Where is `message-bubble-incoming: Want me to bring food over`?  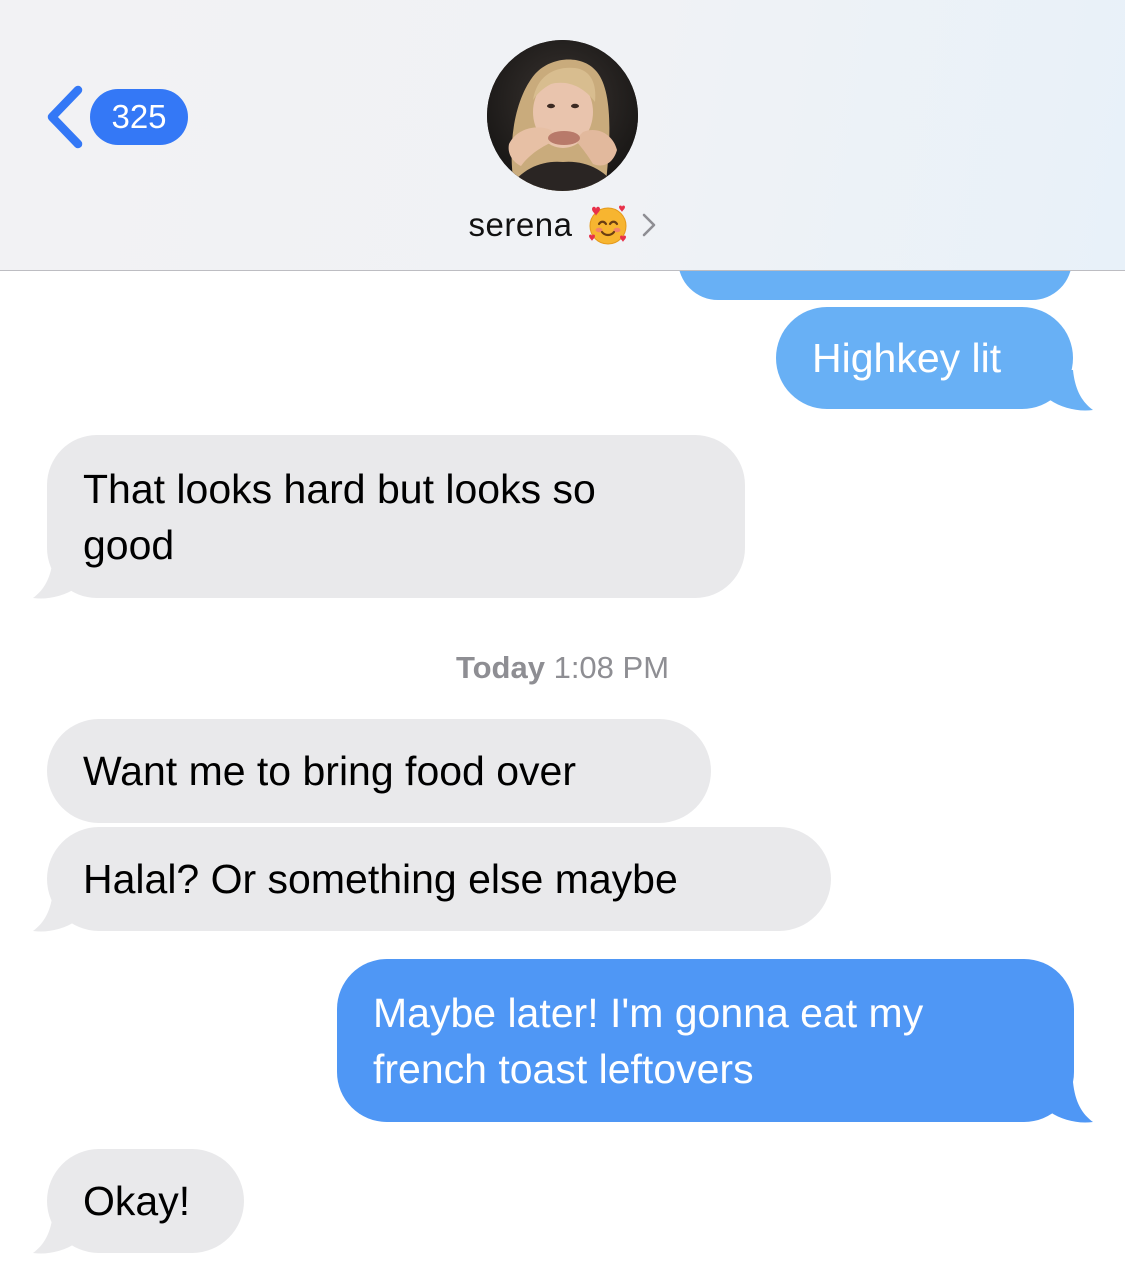 message-bubble-incoming: Want me to bring food over is located at coordinates (379, 771).